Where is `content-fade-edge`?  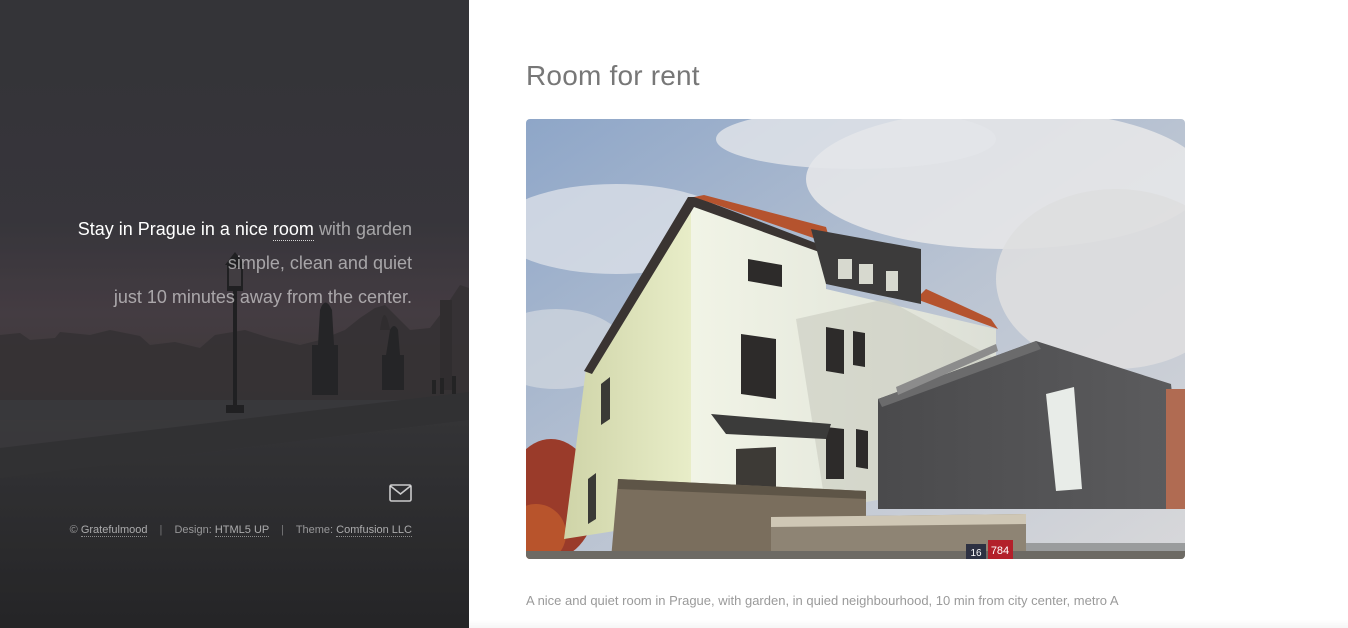
content-fade-edge is located at coordinates (908, 624).